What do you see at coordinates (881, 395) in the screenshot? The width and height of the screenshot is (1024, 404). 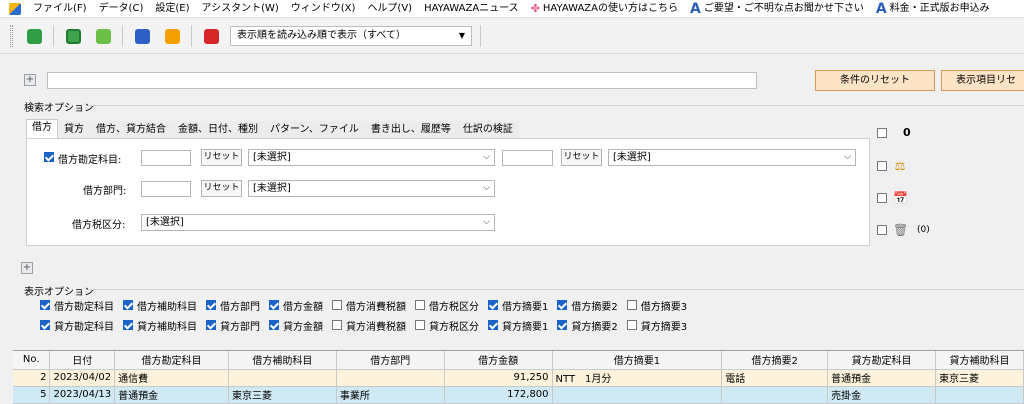 I see `table-cell: 売掛金` at bounding box center [881, 395].